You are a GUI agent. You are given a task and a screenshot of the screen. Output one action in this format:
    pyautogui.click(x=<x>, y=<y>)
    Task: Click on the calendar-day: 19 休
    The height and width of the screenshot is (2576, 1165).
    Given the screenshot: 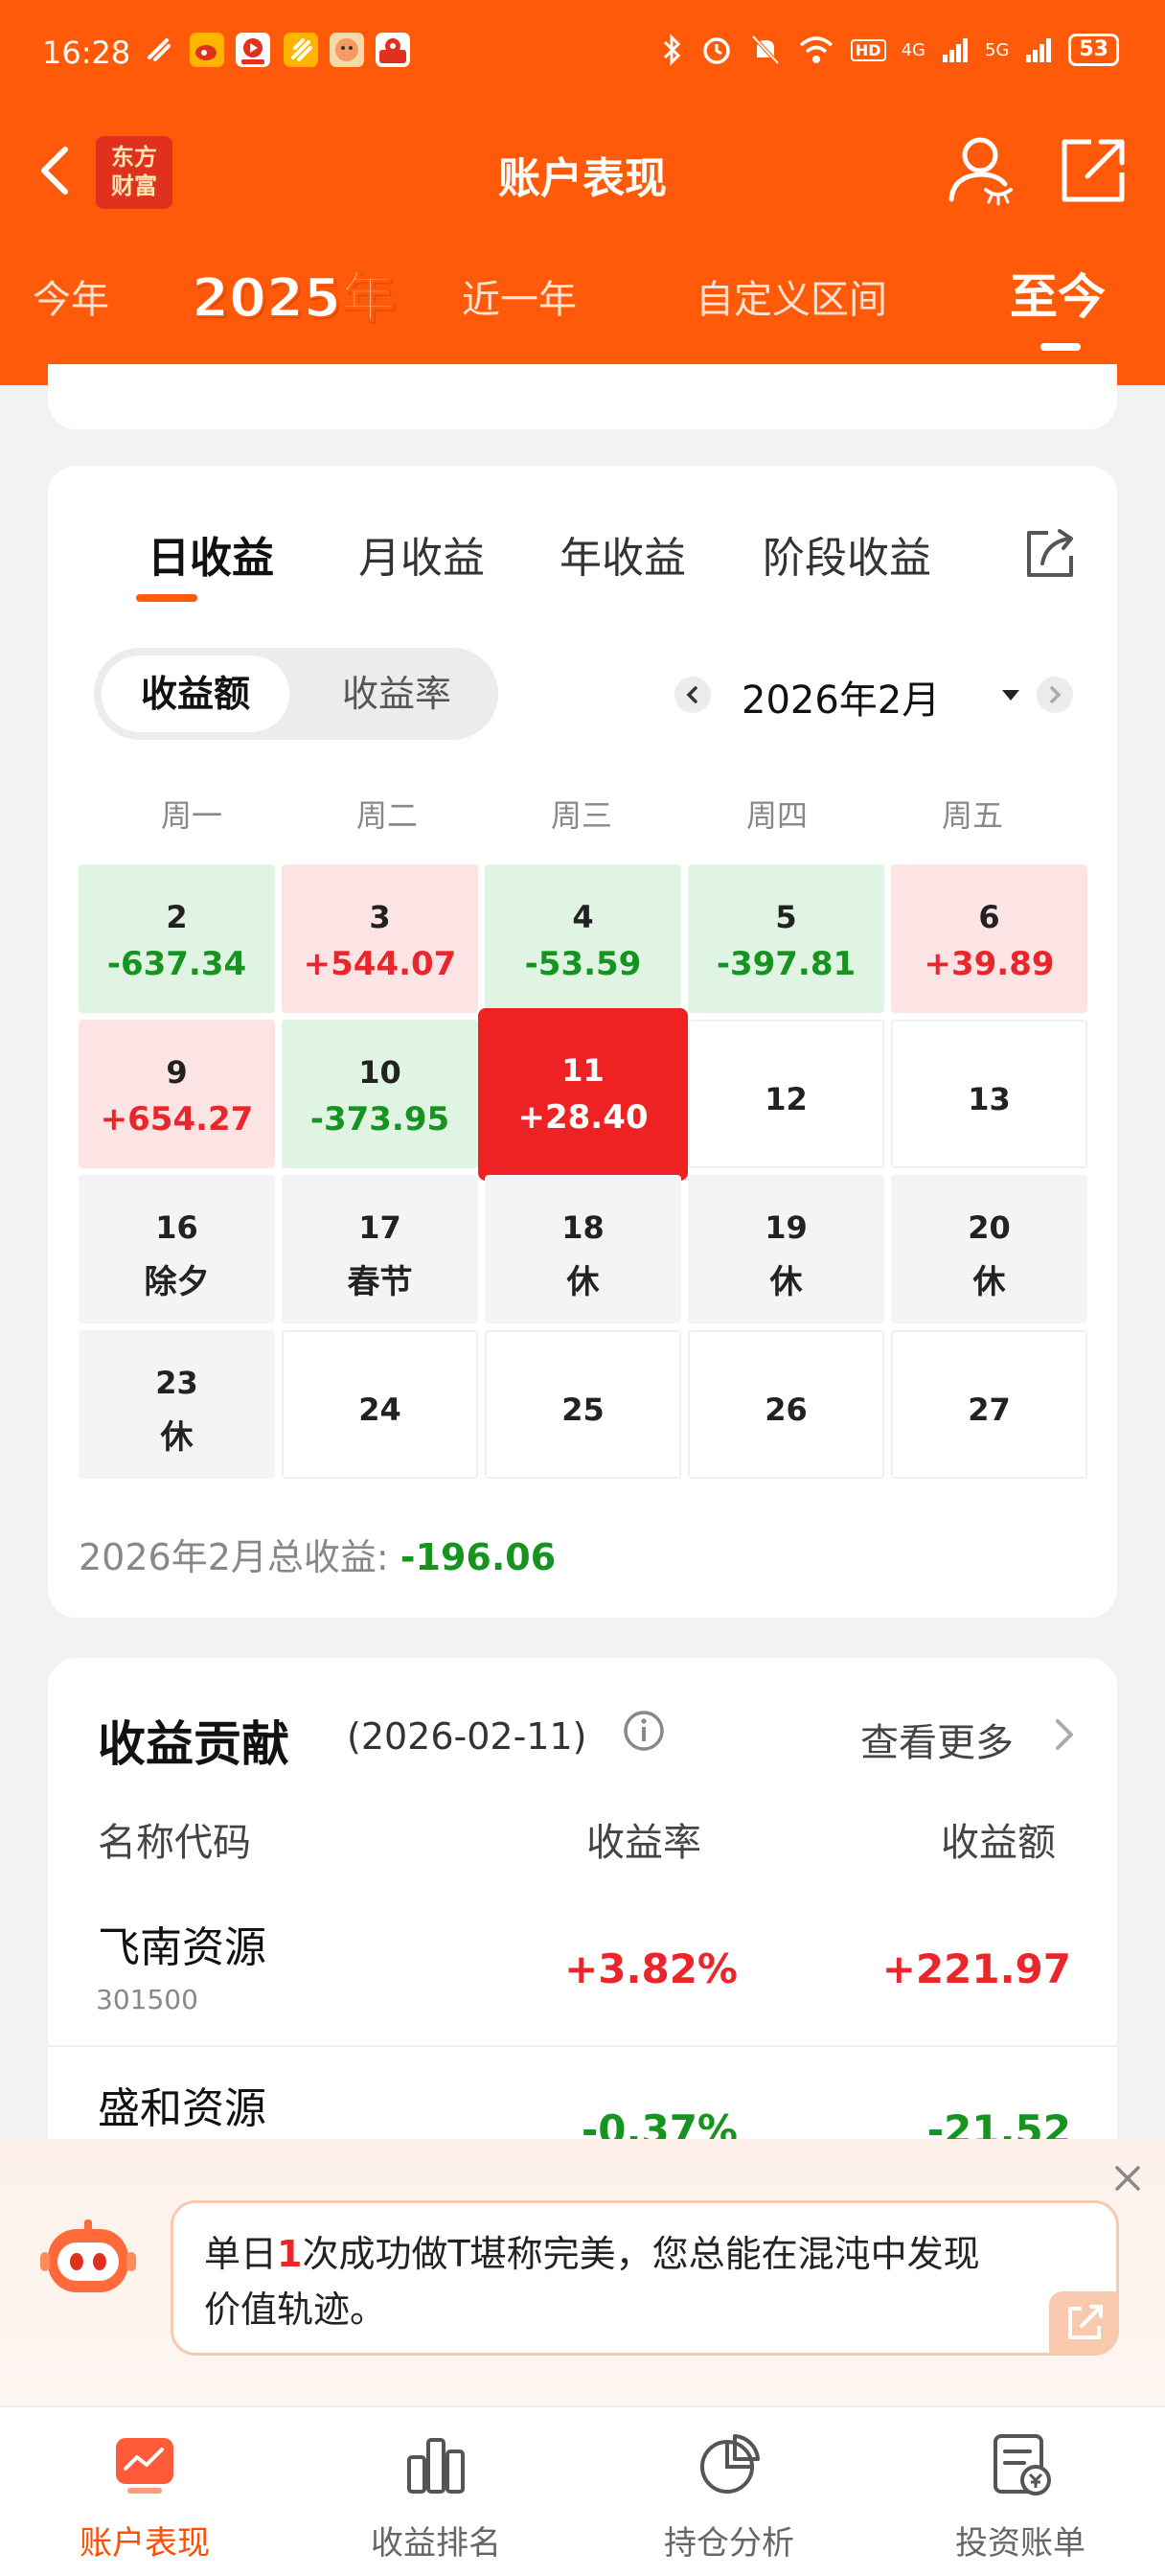 What is the action you would take?
    pyautogui.click(x=786, y=1249)
    